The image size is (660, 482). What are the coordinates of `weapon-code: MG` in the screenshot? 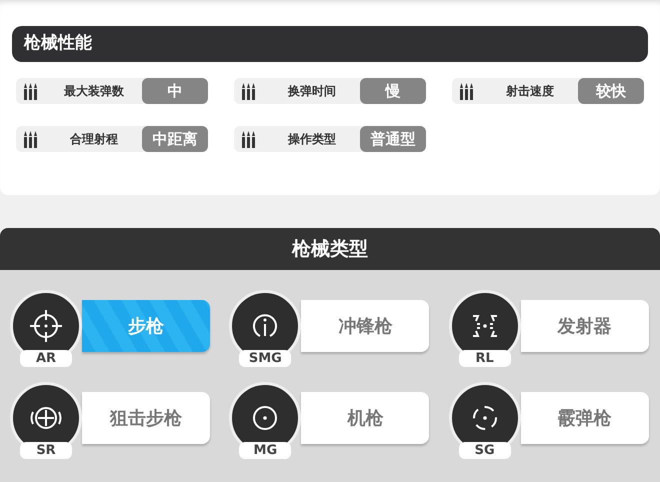 It's located at (265, 450).